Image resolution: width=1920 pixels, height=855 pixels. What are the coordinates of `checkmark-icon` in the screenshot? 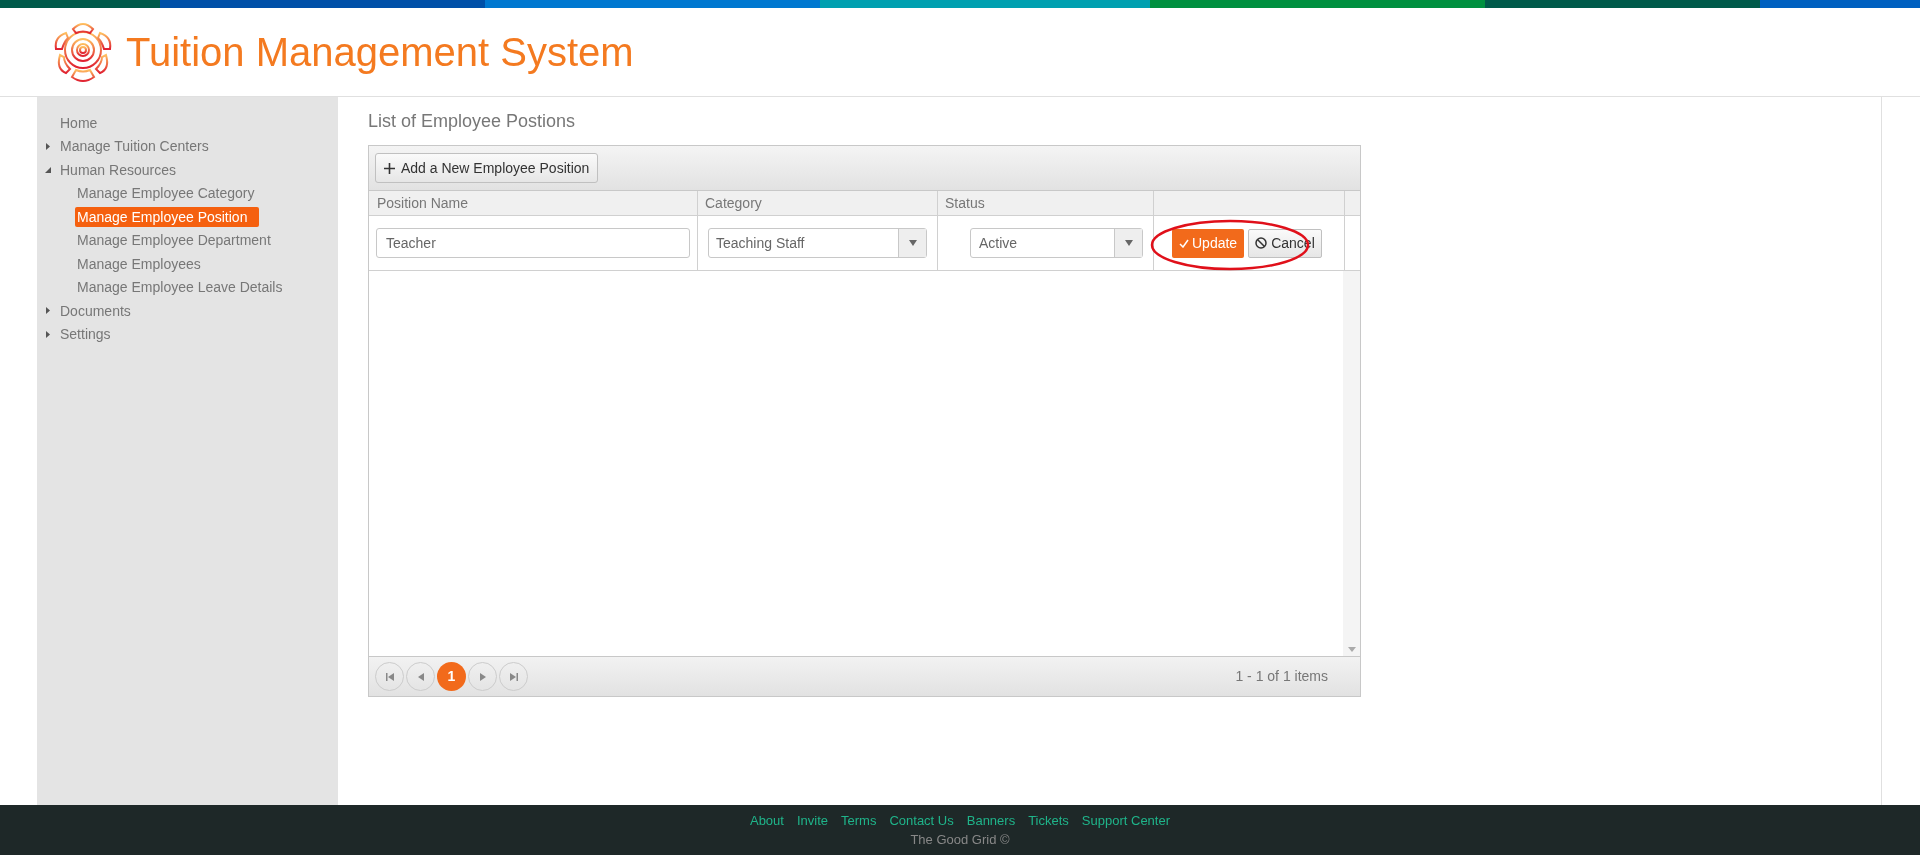 It's located at (1184, 243).